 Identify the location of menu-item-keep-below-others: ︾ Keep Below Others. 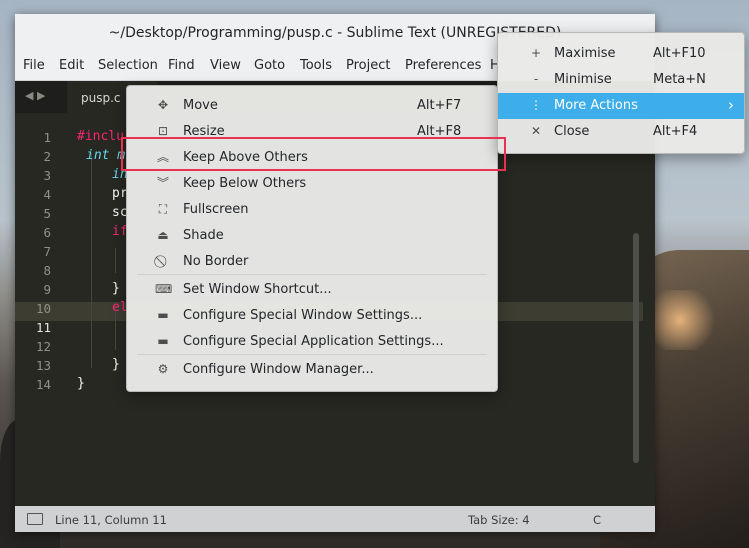
(312, 184).